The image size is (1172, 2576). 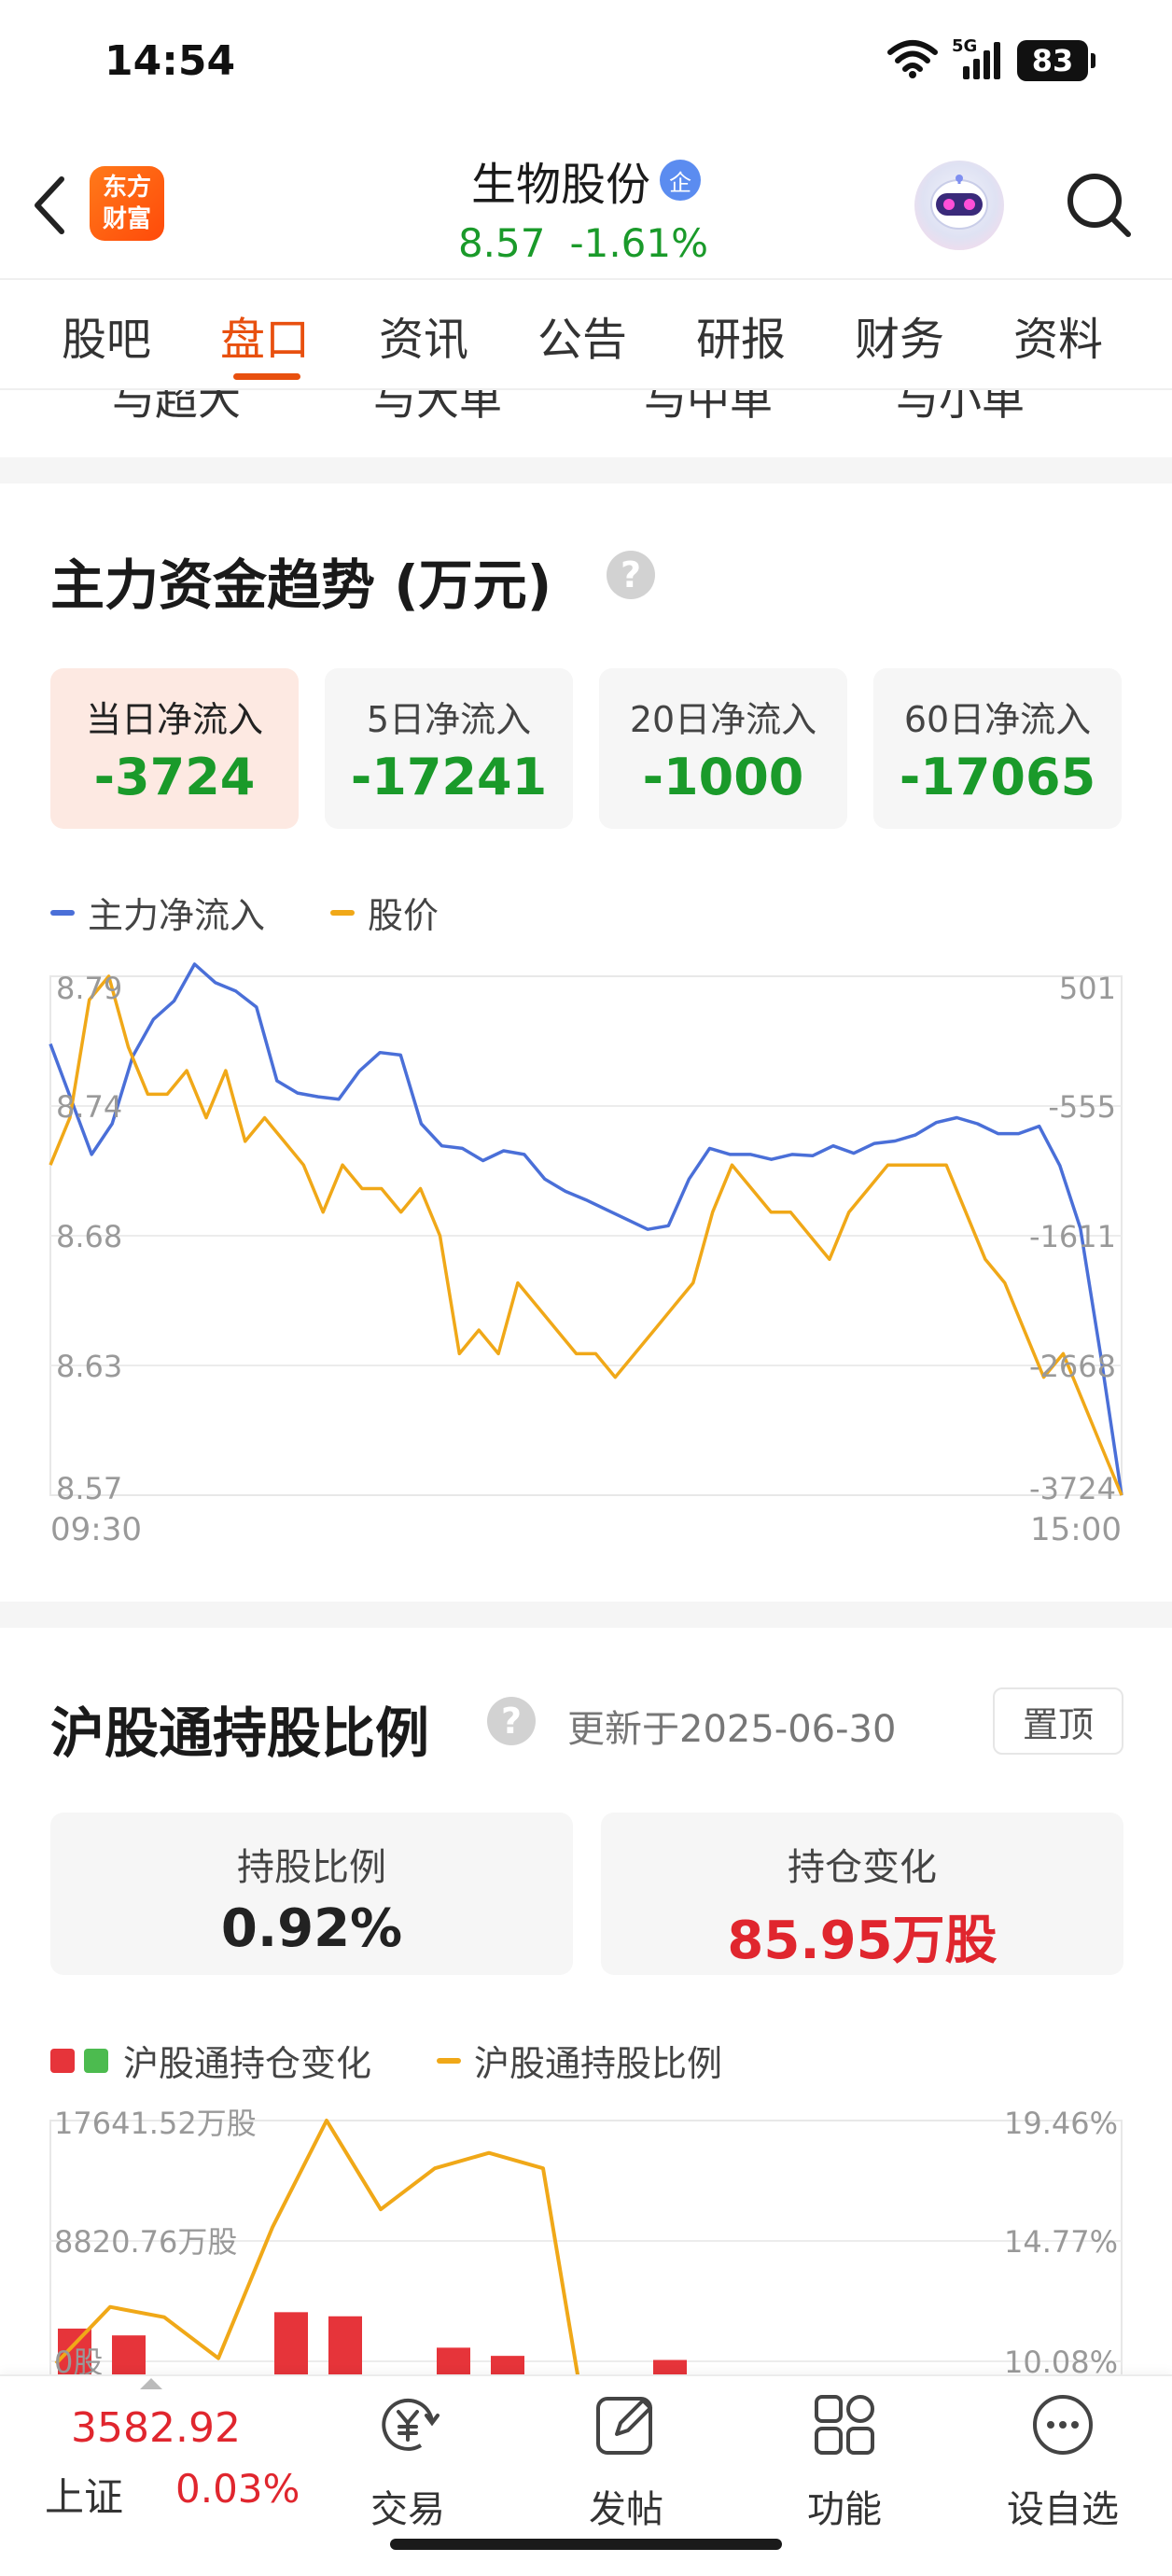 What do you see at coordinates (1058, 1721) in the screenshot?
I see `pin-to-top-button: 置顶` at bounding box center [1058, 1721].